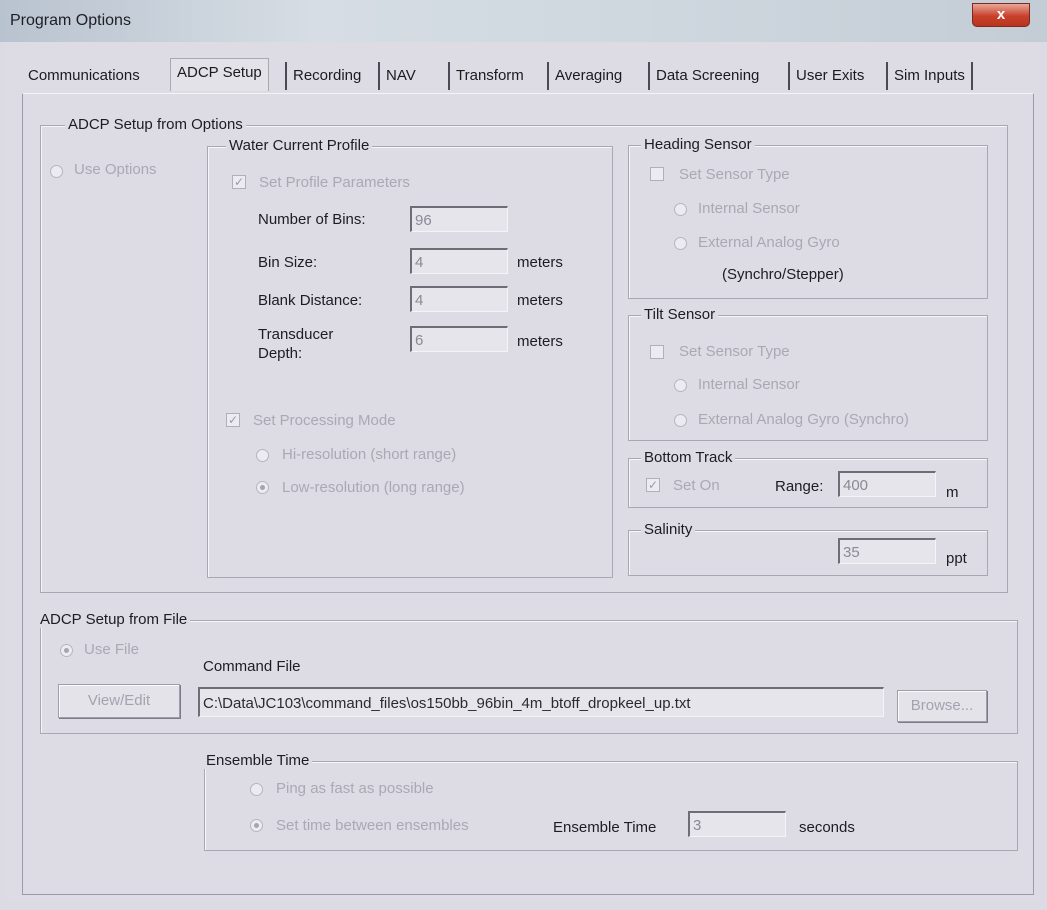 Image resolution: width=1047 pixels, height=910 pixels. What do you see at coordinates (299, 145) in the screenshot?
I see `water-profile-legend: Water Current Profile` at bounding box center [299, 145].